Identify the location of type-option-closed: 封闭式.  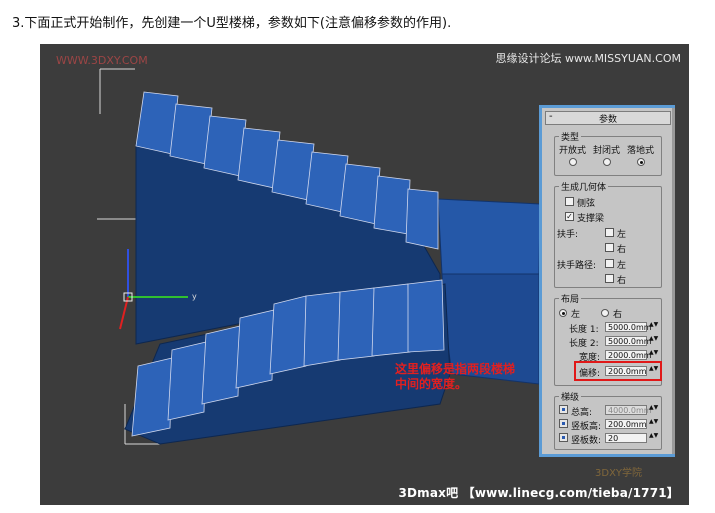
(607, 151).